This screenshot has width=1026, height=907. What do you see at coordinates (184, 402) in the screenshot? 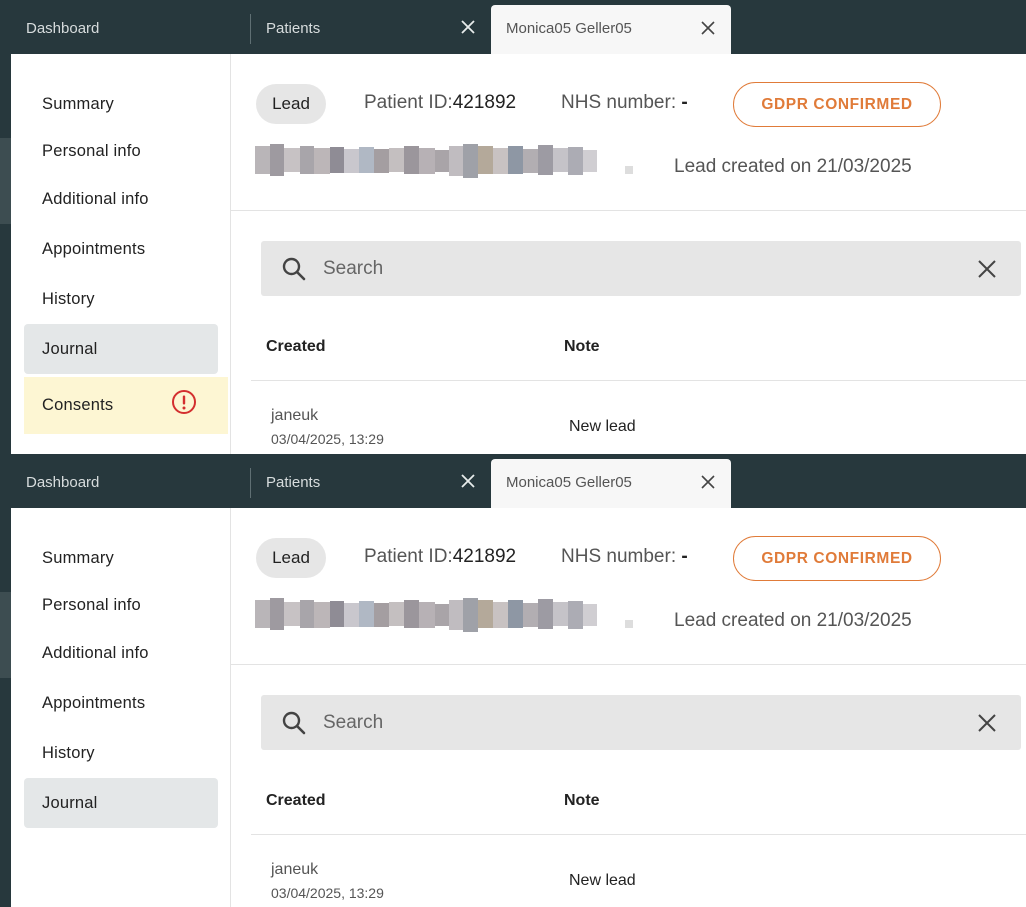
I see `warning-icon` at bounding box center [184, 402].